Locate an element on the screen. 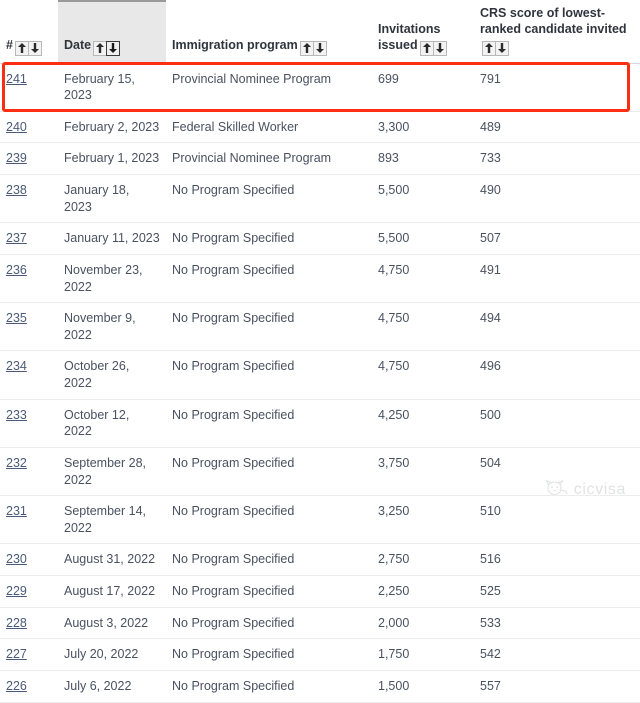 The height and width of the screenshot is (703, 640). cell-invitations-issued: 4,250 is located at coordinates (423, 423).